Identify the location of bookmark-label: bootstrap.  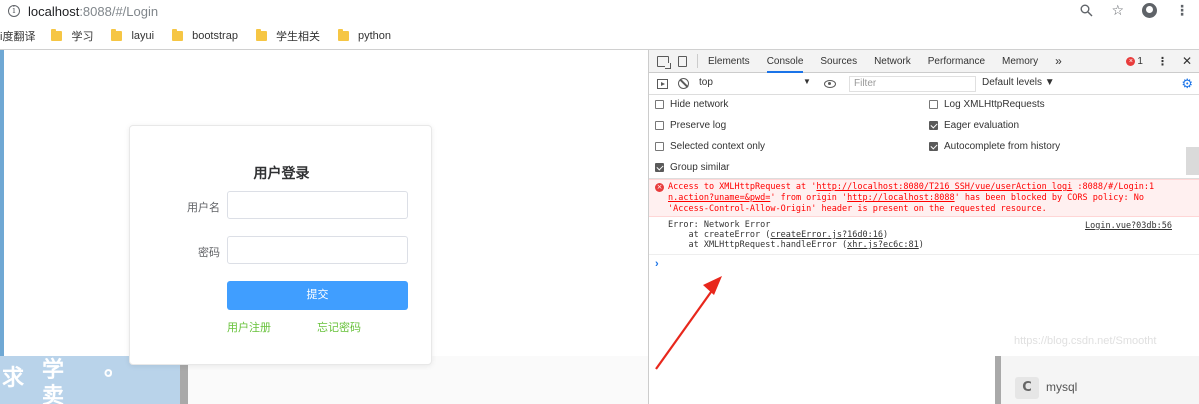
(215, 36).